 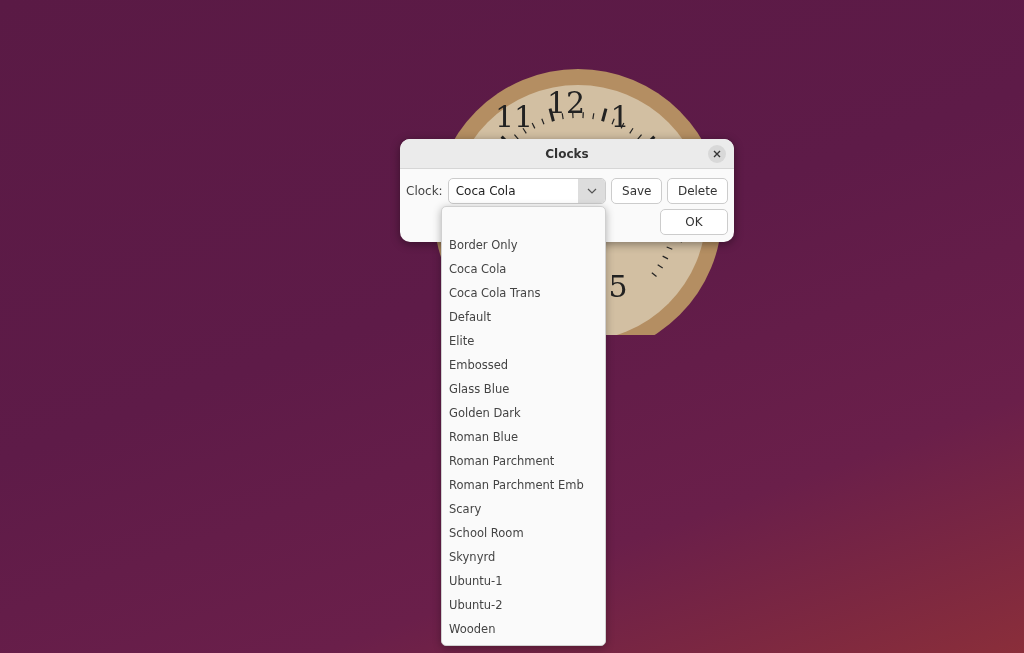 What do you see at coordinates (485, 191) in the screenshot?
I see `combo-value: Coca Cola` at bounding box center [485, 191].